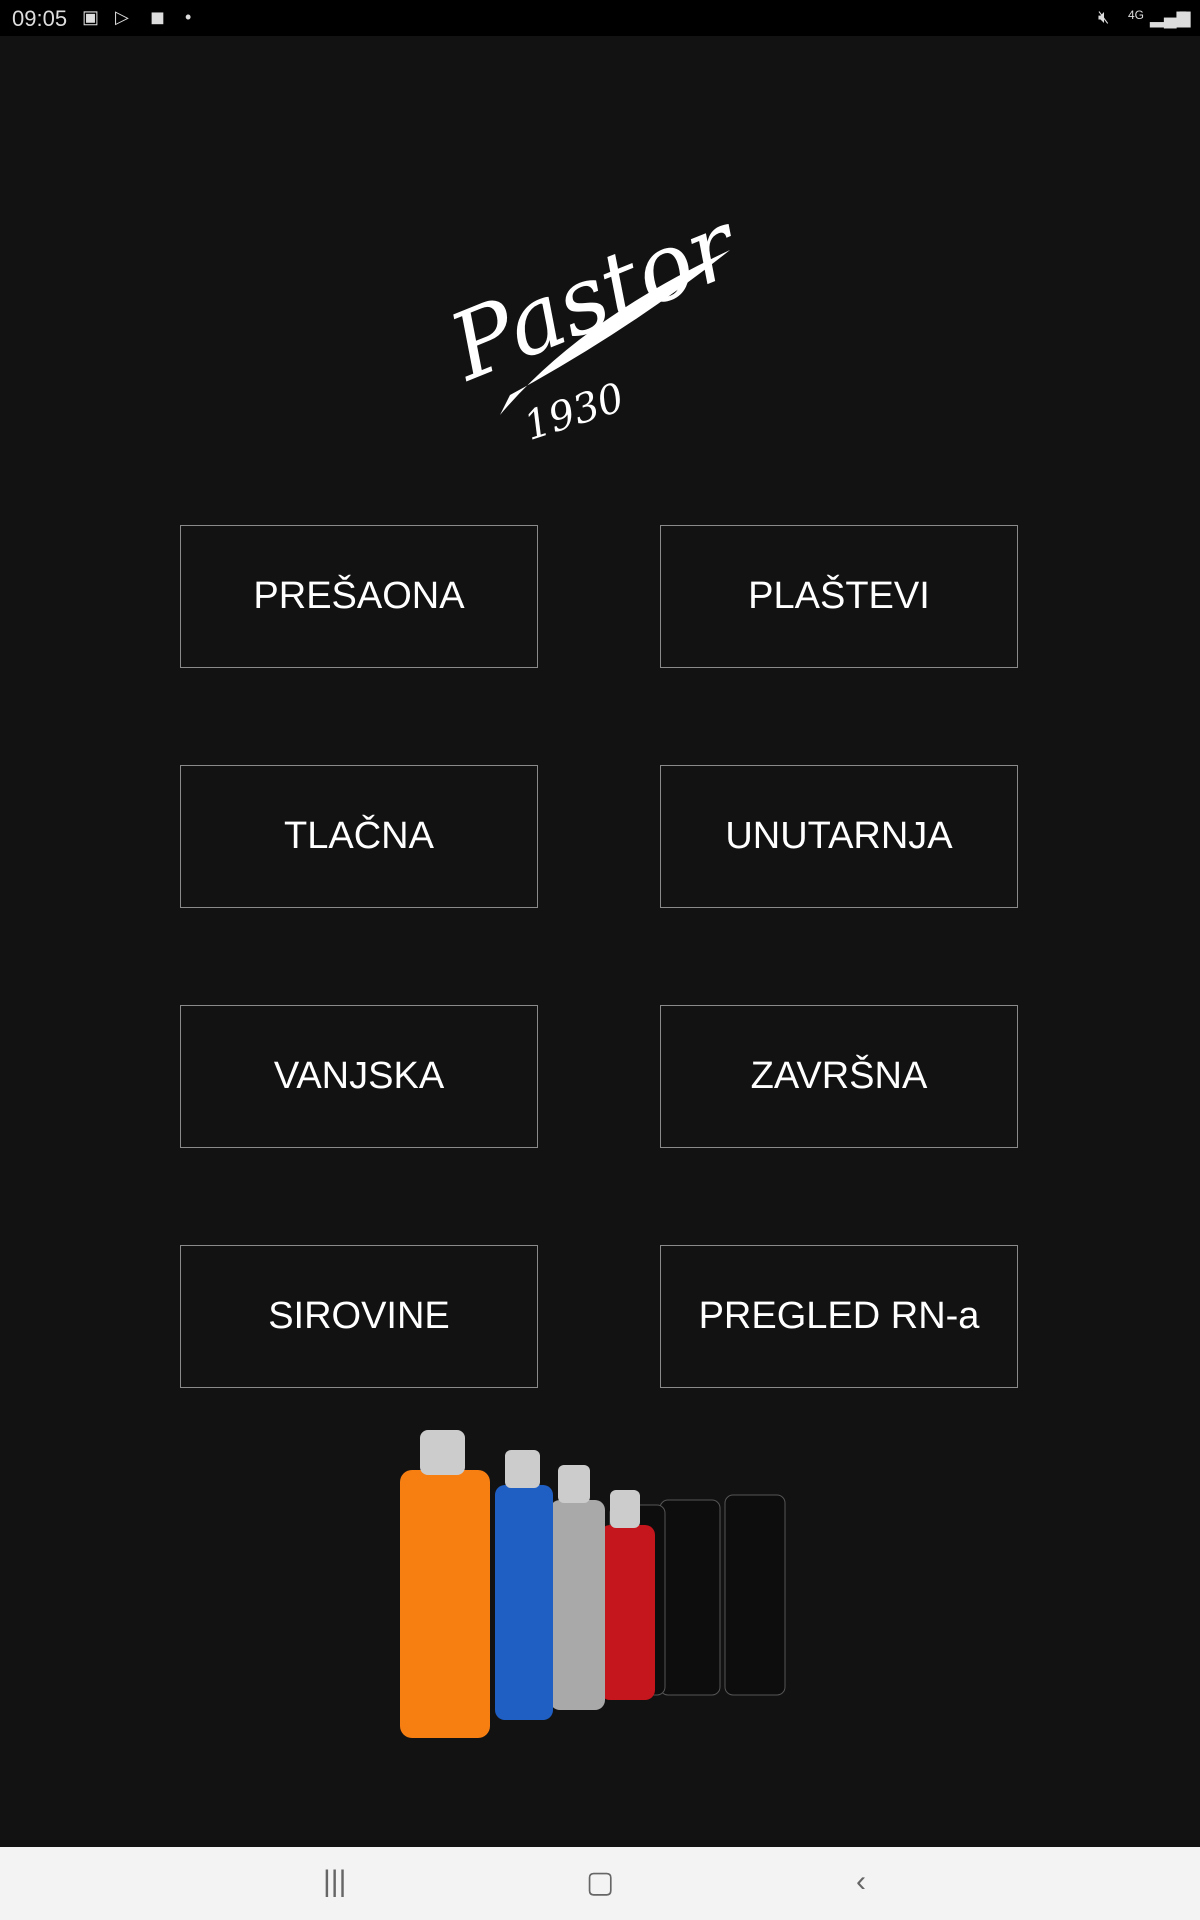 This screenshot has width=1200, height=1920. Describe the element at coordinates (157, 17) in the screenshot. I see `shopping-bag-icon: ◼` at that location.